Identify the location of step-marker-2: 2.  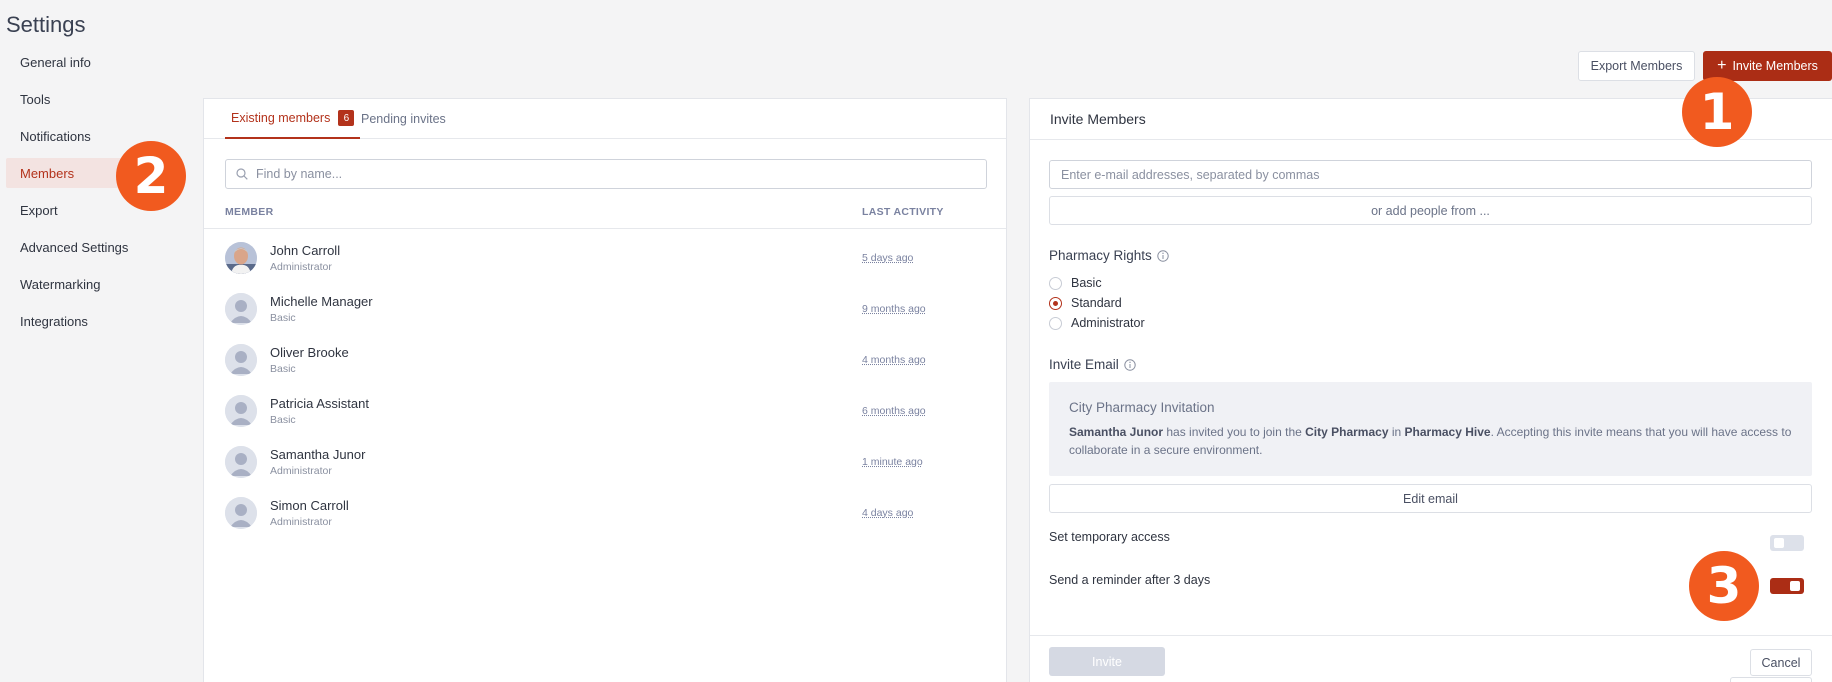
(151, 176).